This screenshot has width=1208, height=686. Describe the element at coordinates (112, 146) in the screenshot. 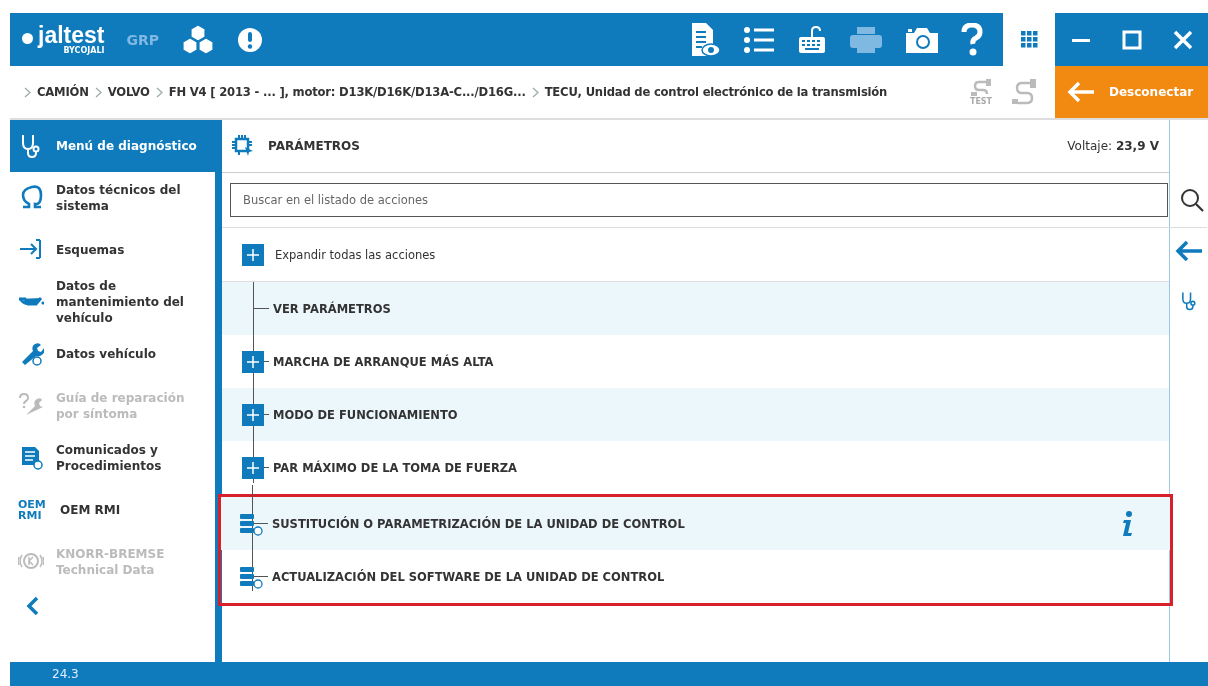

I see `sidebar-item: Menú de diagnóstico` at that location.